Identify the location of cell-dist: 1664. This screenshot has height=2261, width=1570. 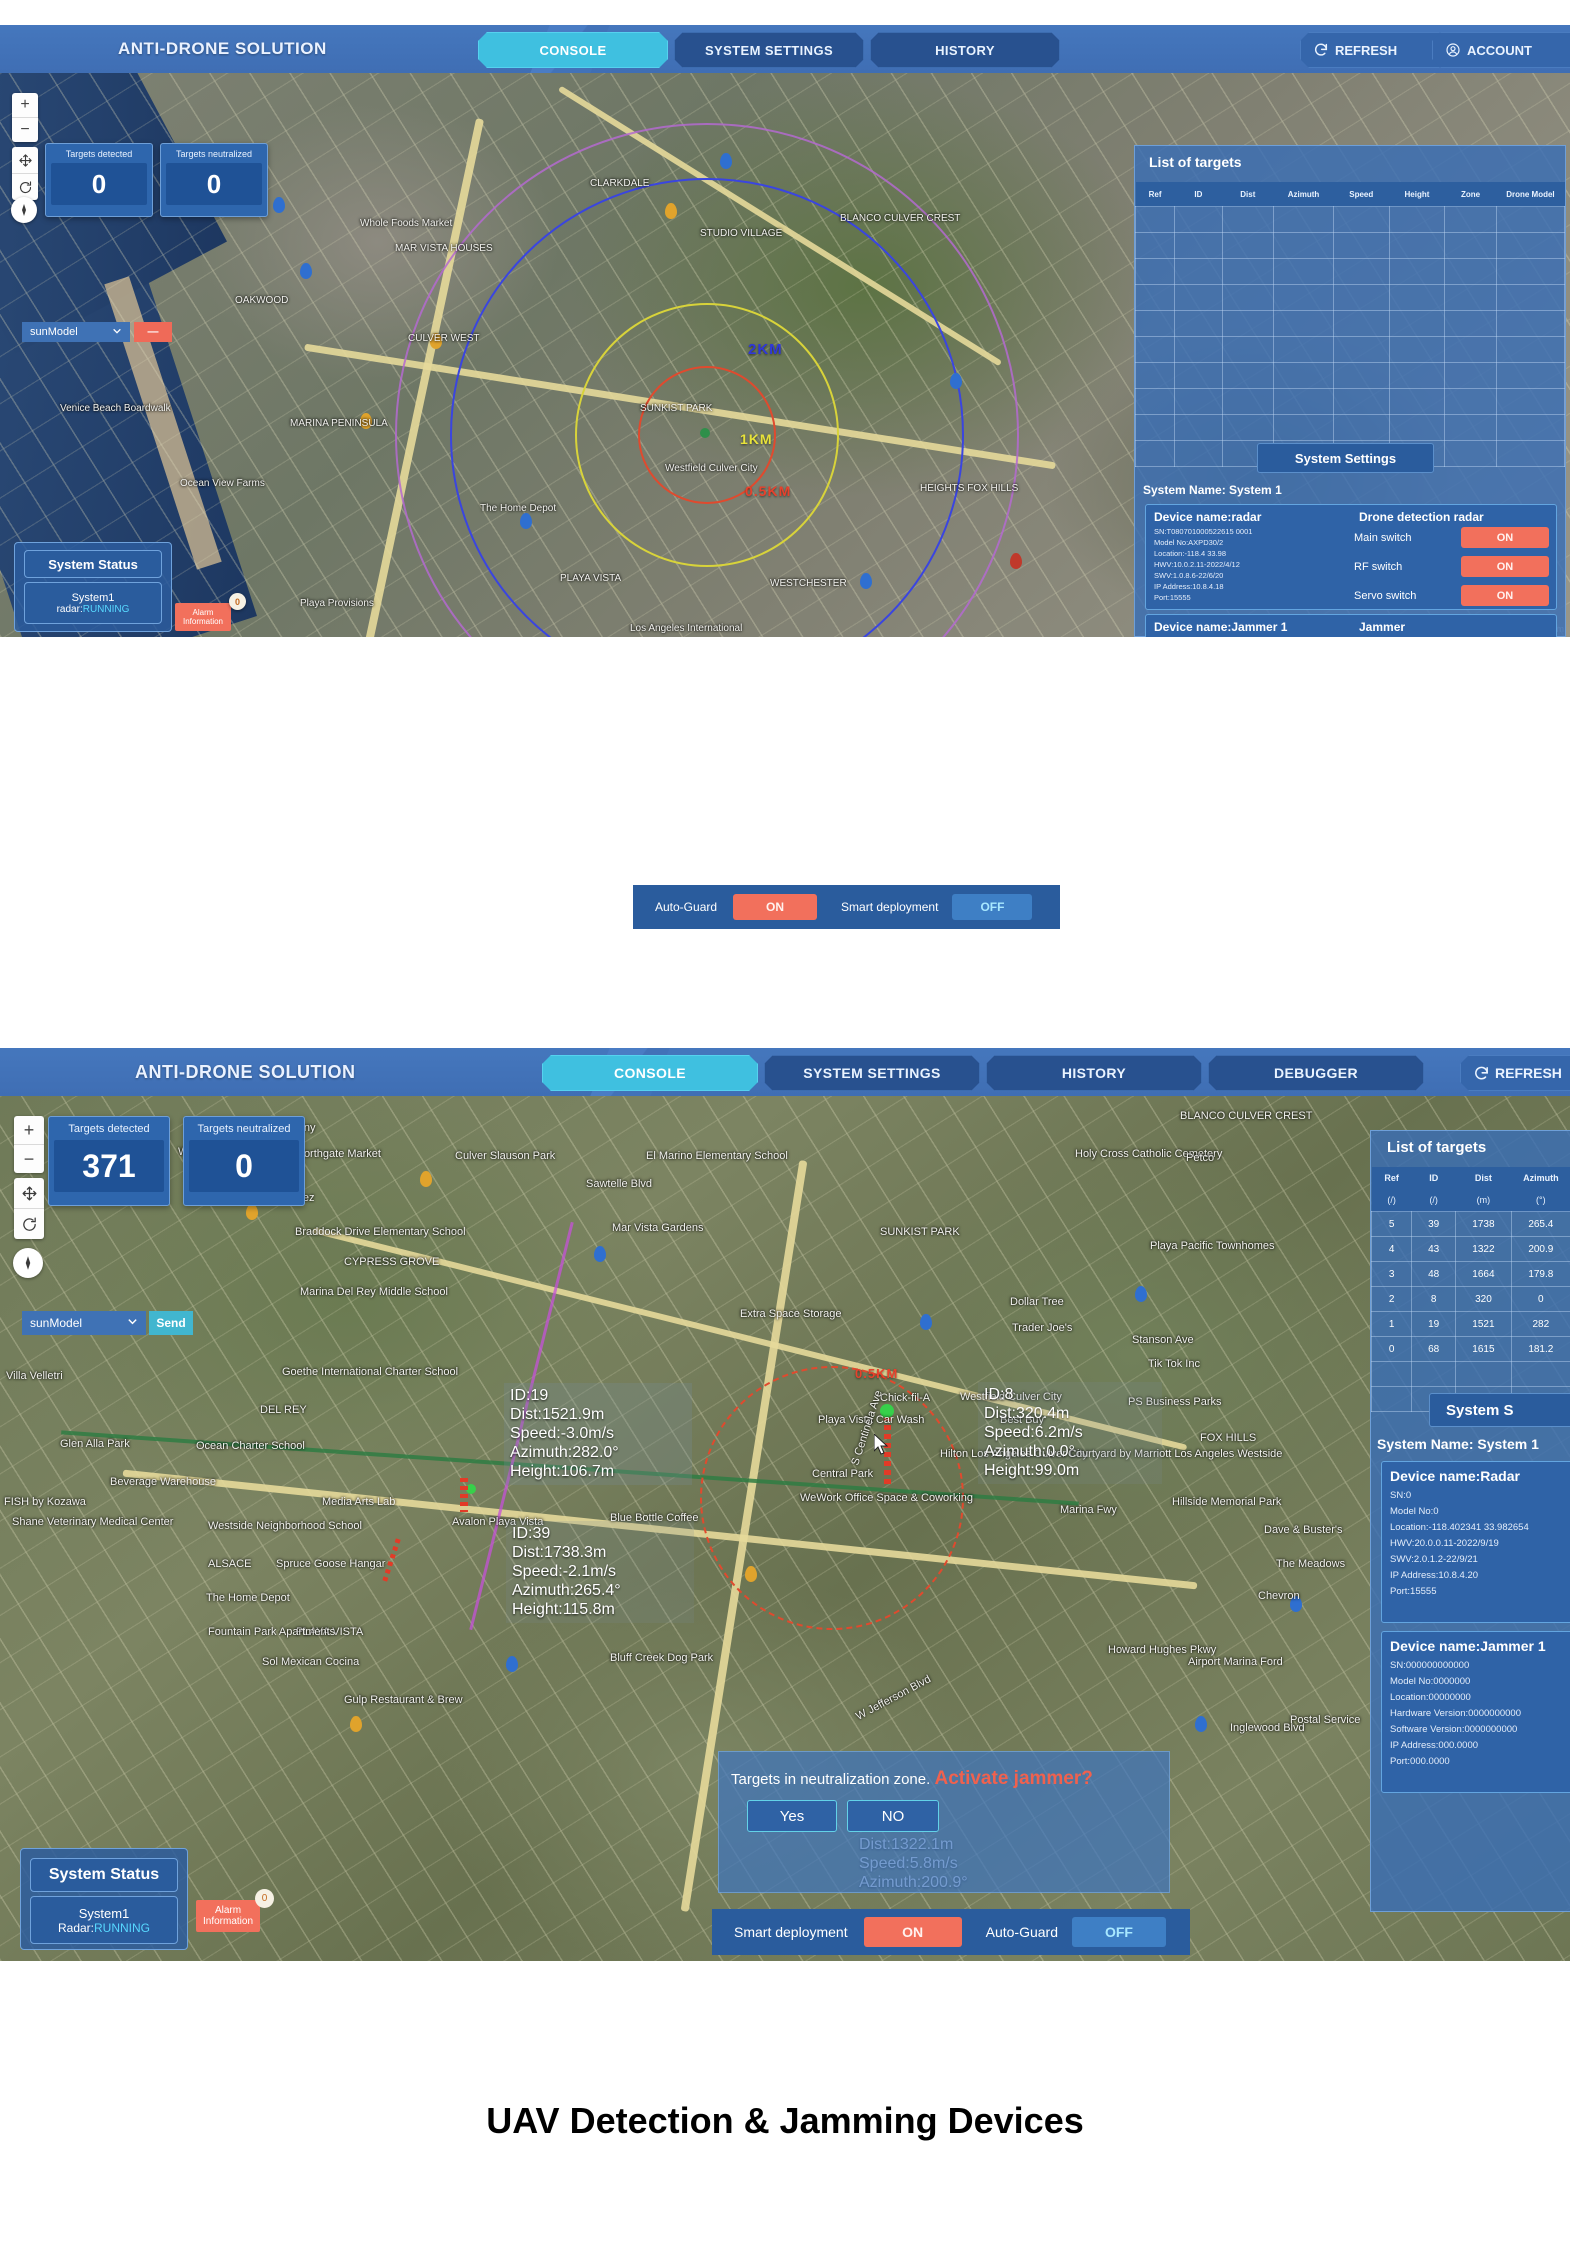
(1483, 1274).